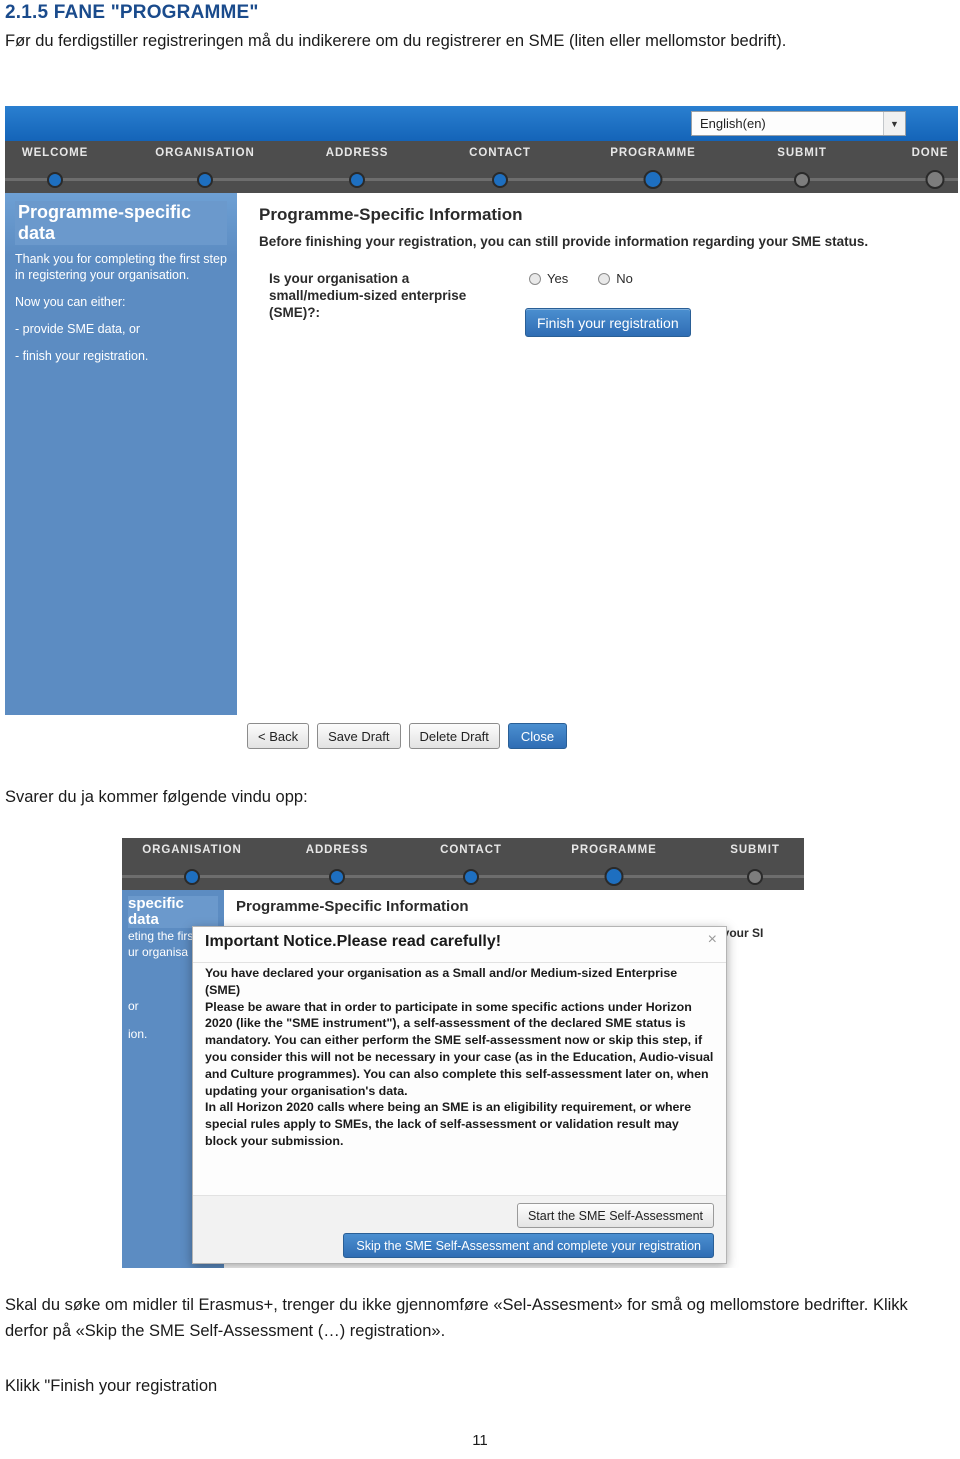  I want to click on step2-address: ADDRESS, so click(337, 850).